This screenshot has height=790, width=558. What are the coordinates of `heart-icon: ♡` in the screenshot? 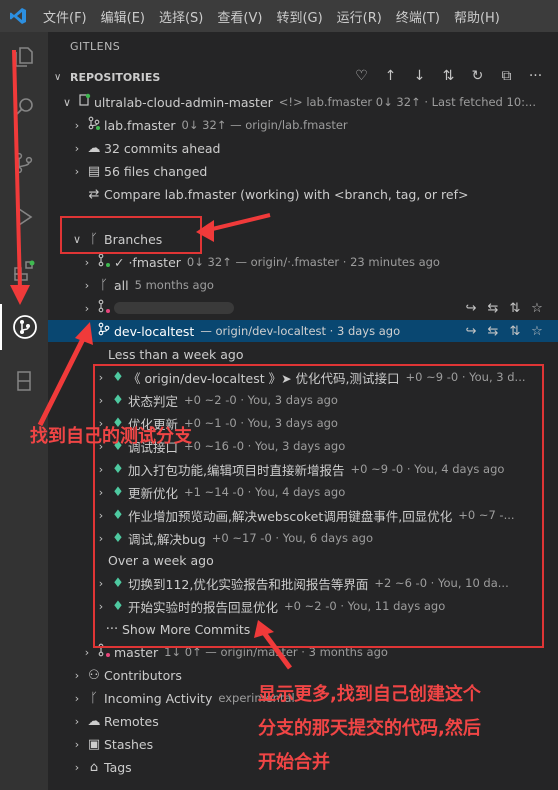 It's located at (361, 76).